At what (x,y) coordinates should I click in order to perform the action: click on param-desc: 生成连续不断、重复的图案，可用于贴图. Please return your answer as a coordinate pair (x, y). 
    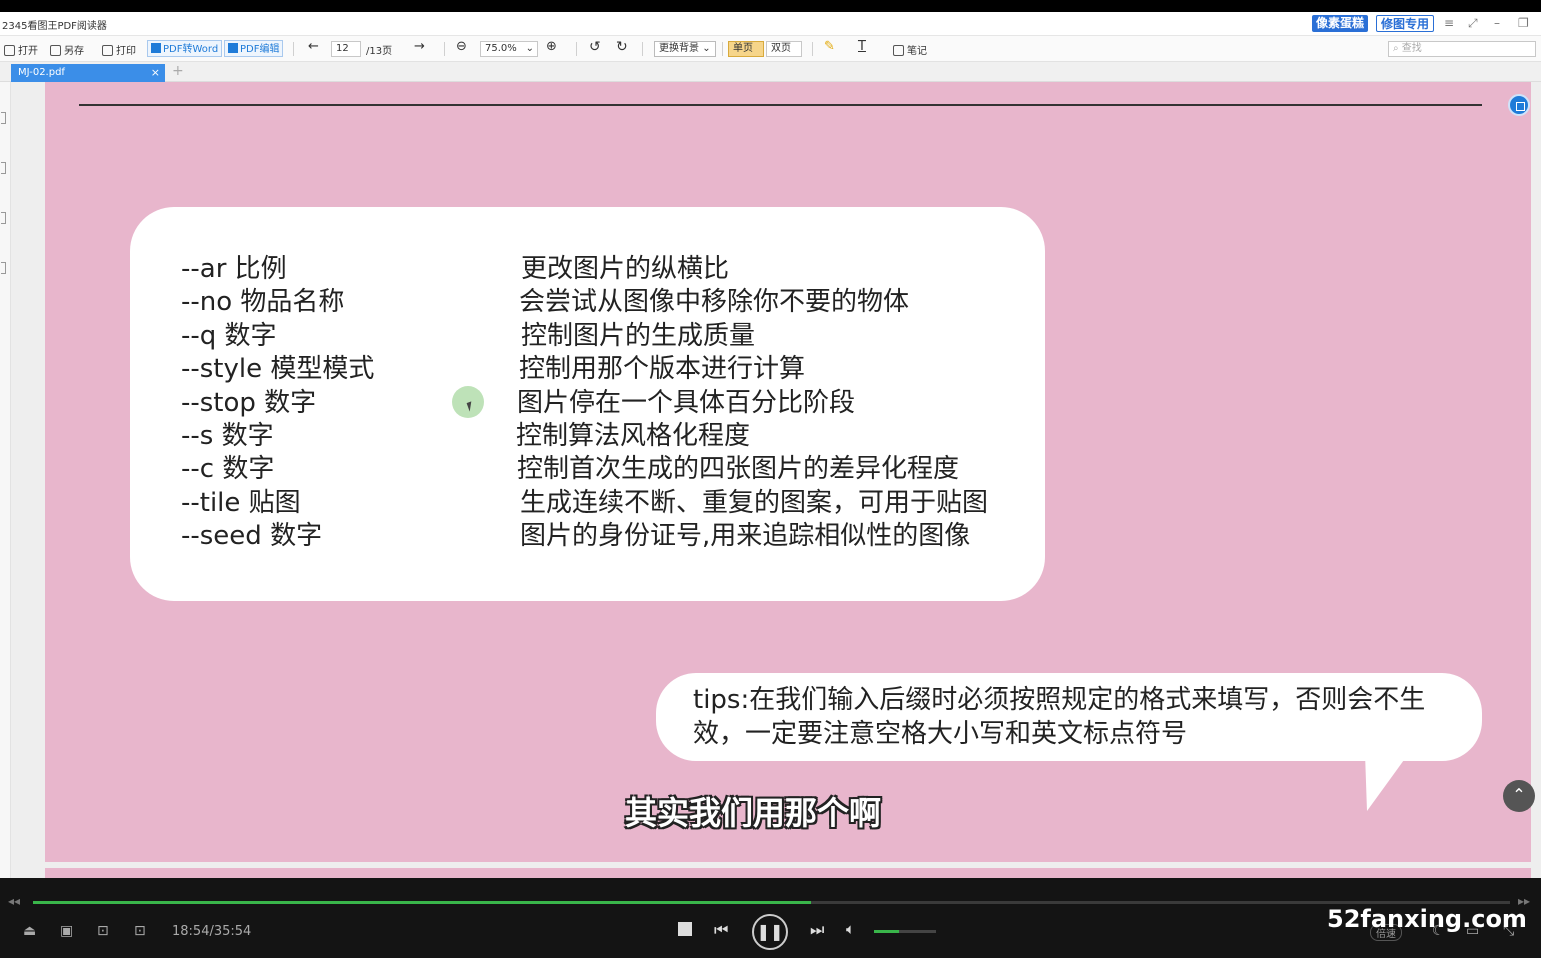
    Looking at the image, I should click on (754, 503).